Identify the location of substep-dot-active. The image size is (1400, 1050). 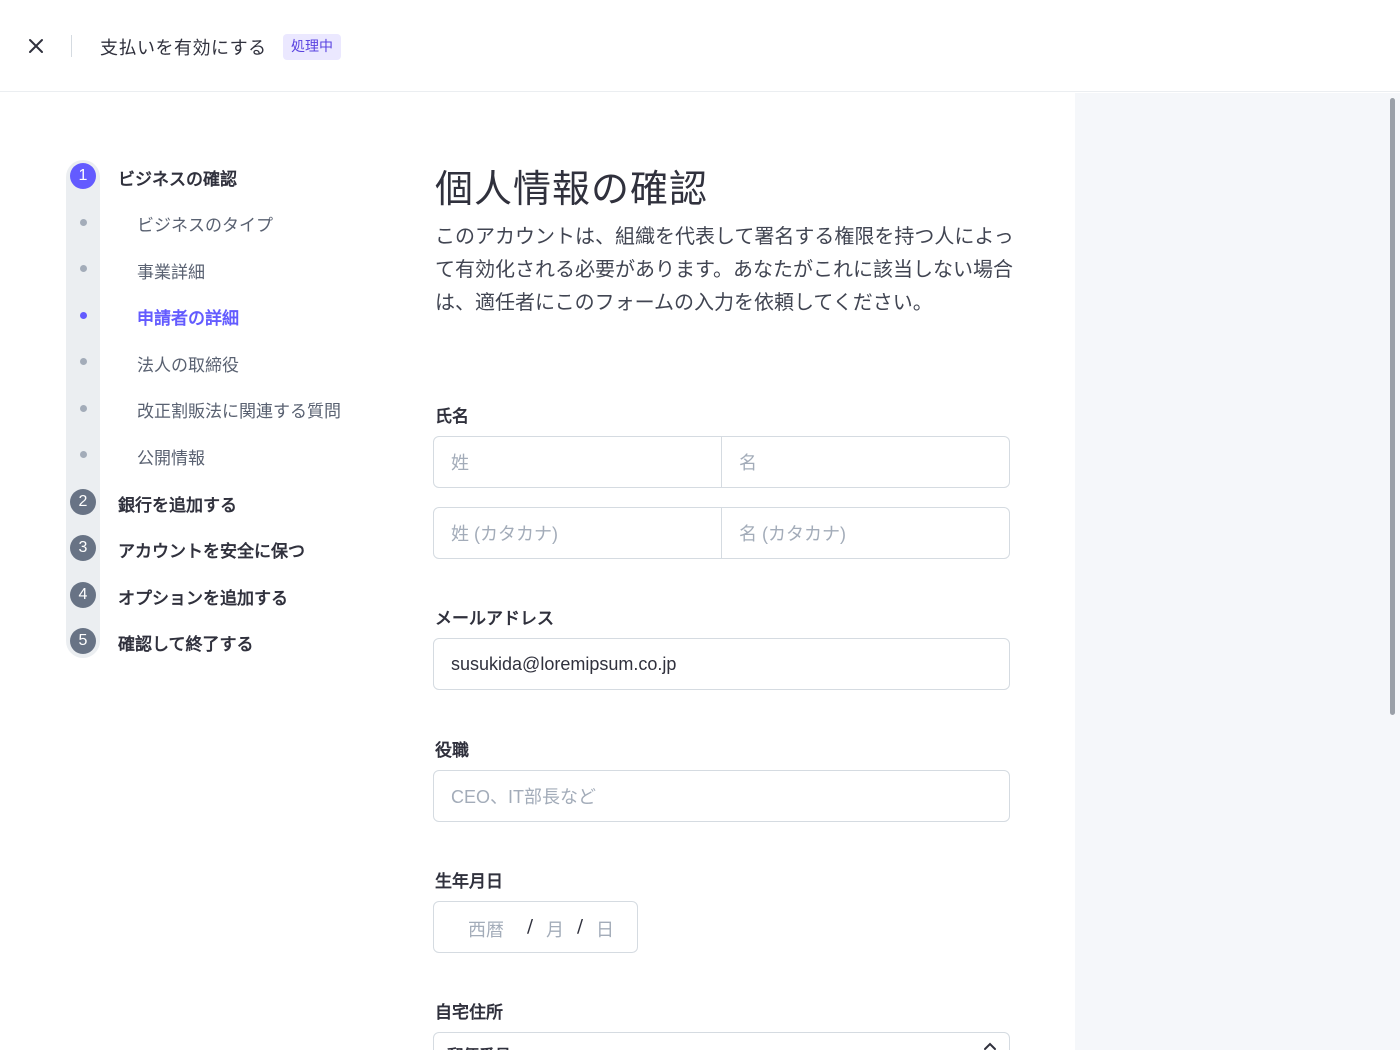
(83, 315).